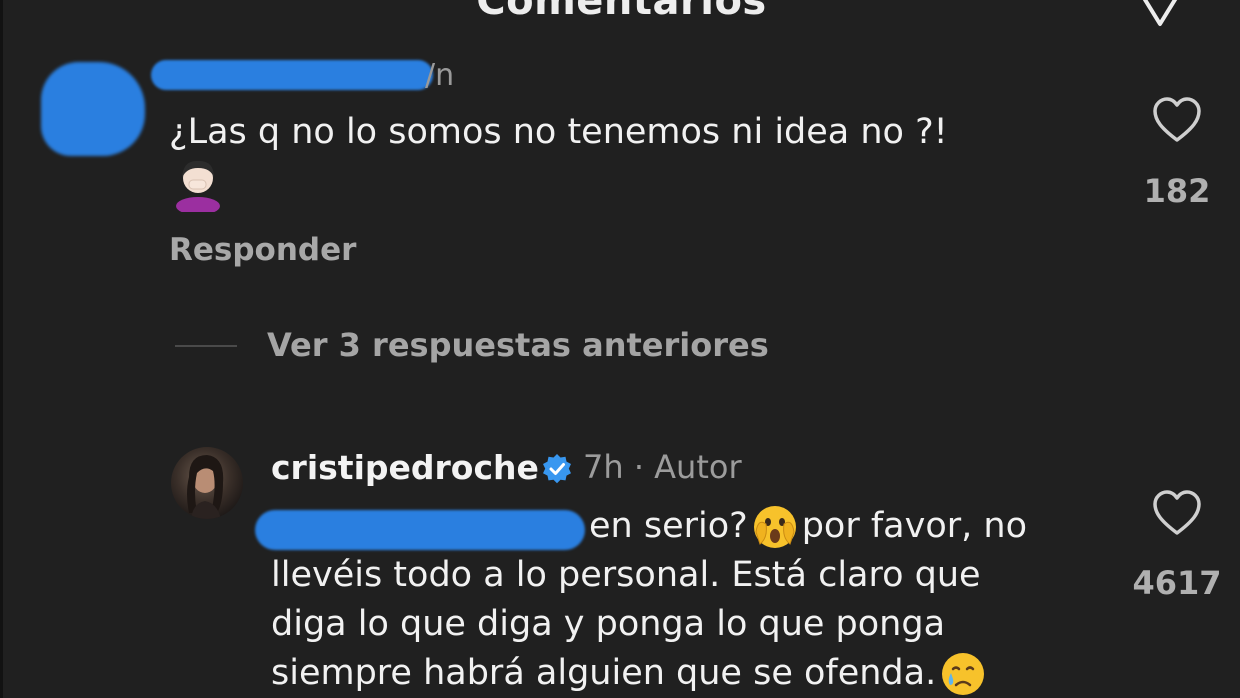 The width and height of the screenshot is (1240, 698). Describe the element at coordinates (604, 673) in the screenshot. I see `reply-text-part: siempre habrá alguien que se ofenda.` at that location.